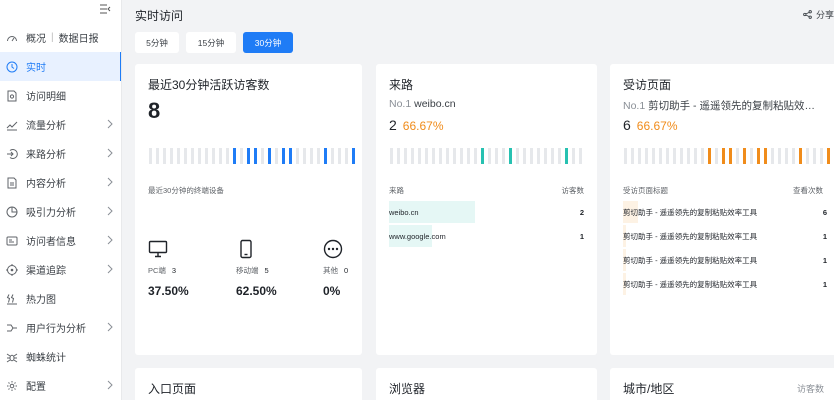 The image size is (834, 400). Describe the element at coordinates (729, 156) in the screenshot. I see `visited-pages-sparkline` at that location.